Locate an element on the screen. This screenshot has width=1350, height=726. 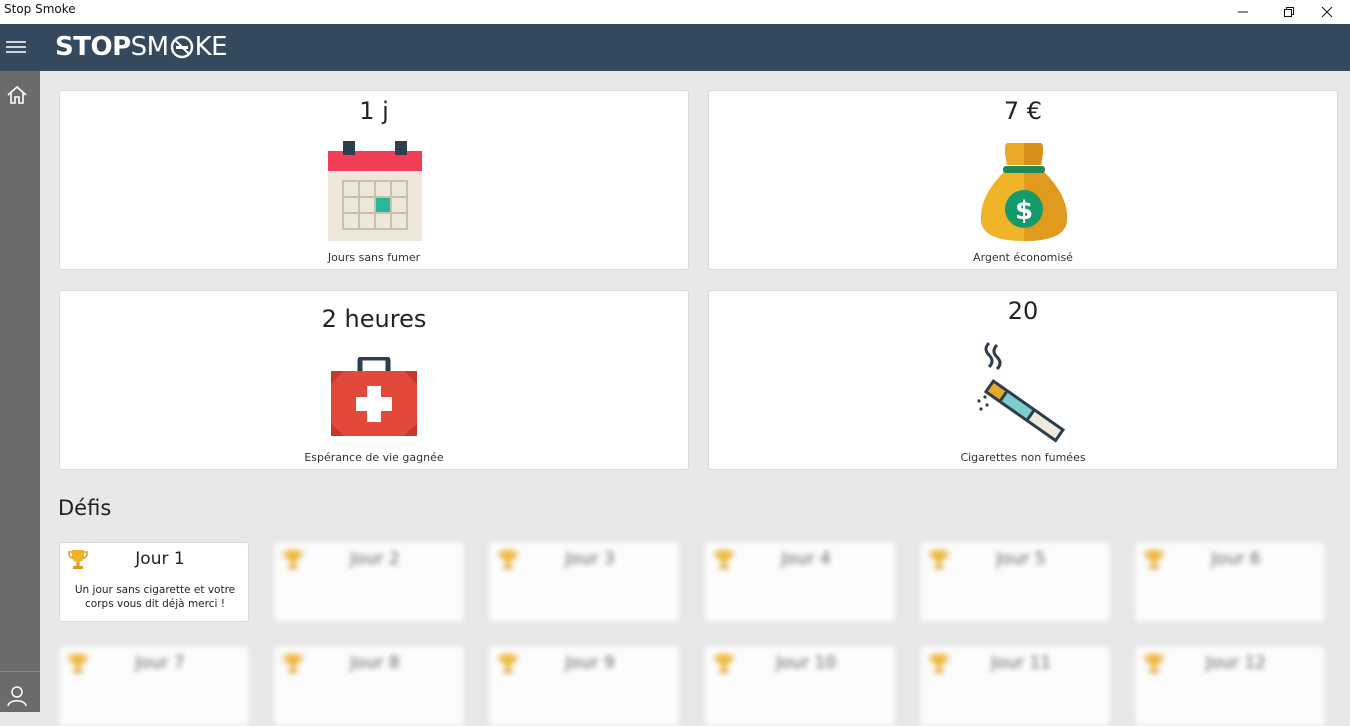
close-button is located at coordinates (1327, 12).